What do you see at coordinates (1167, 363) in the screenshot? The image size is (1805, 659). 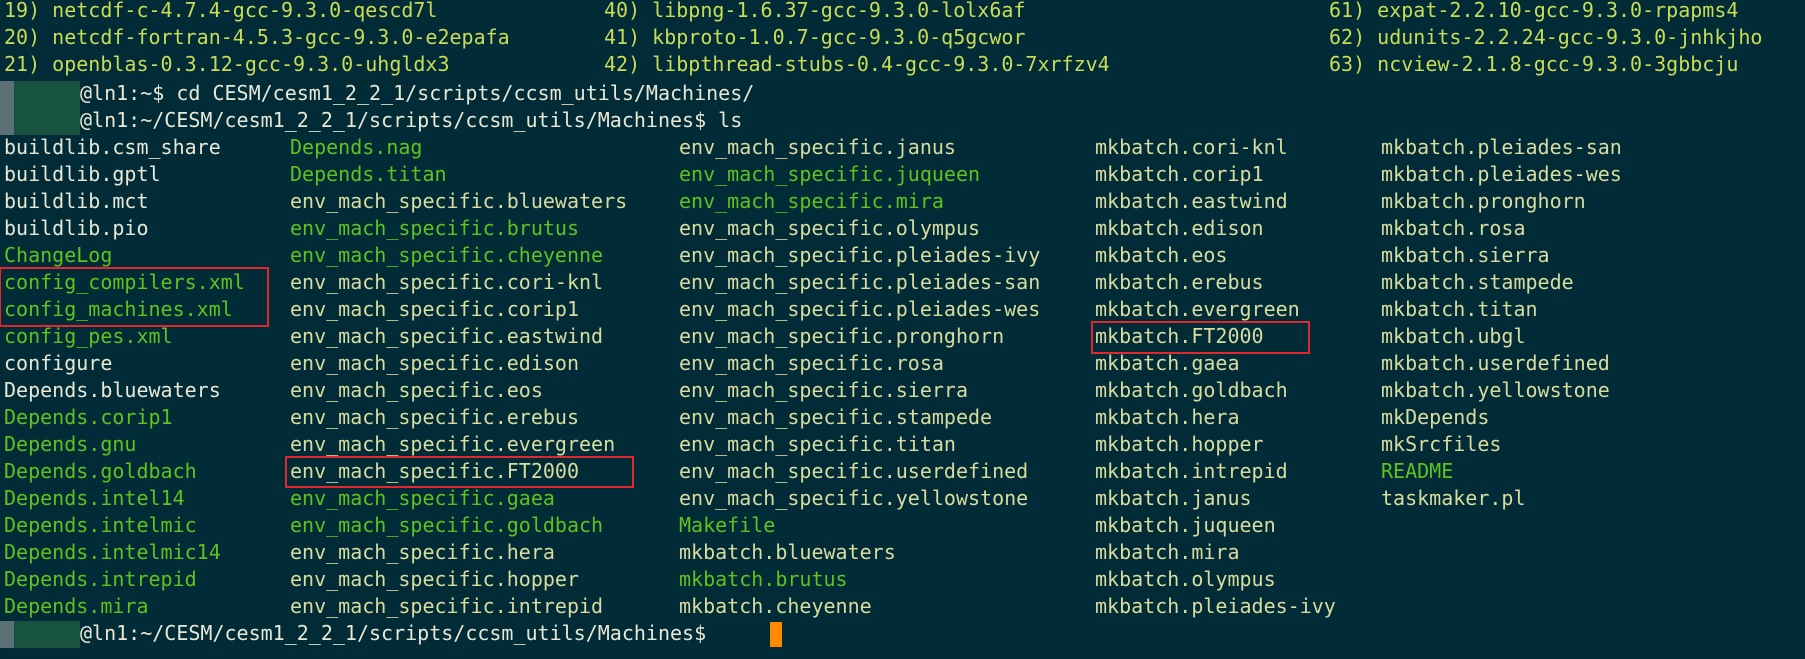 I see `file-entry: mkbatch.gaea` at bounding box center [1167, 363].